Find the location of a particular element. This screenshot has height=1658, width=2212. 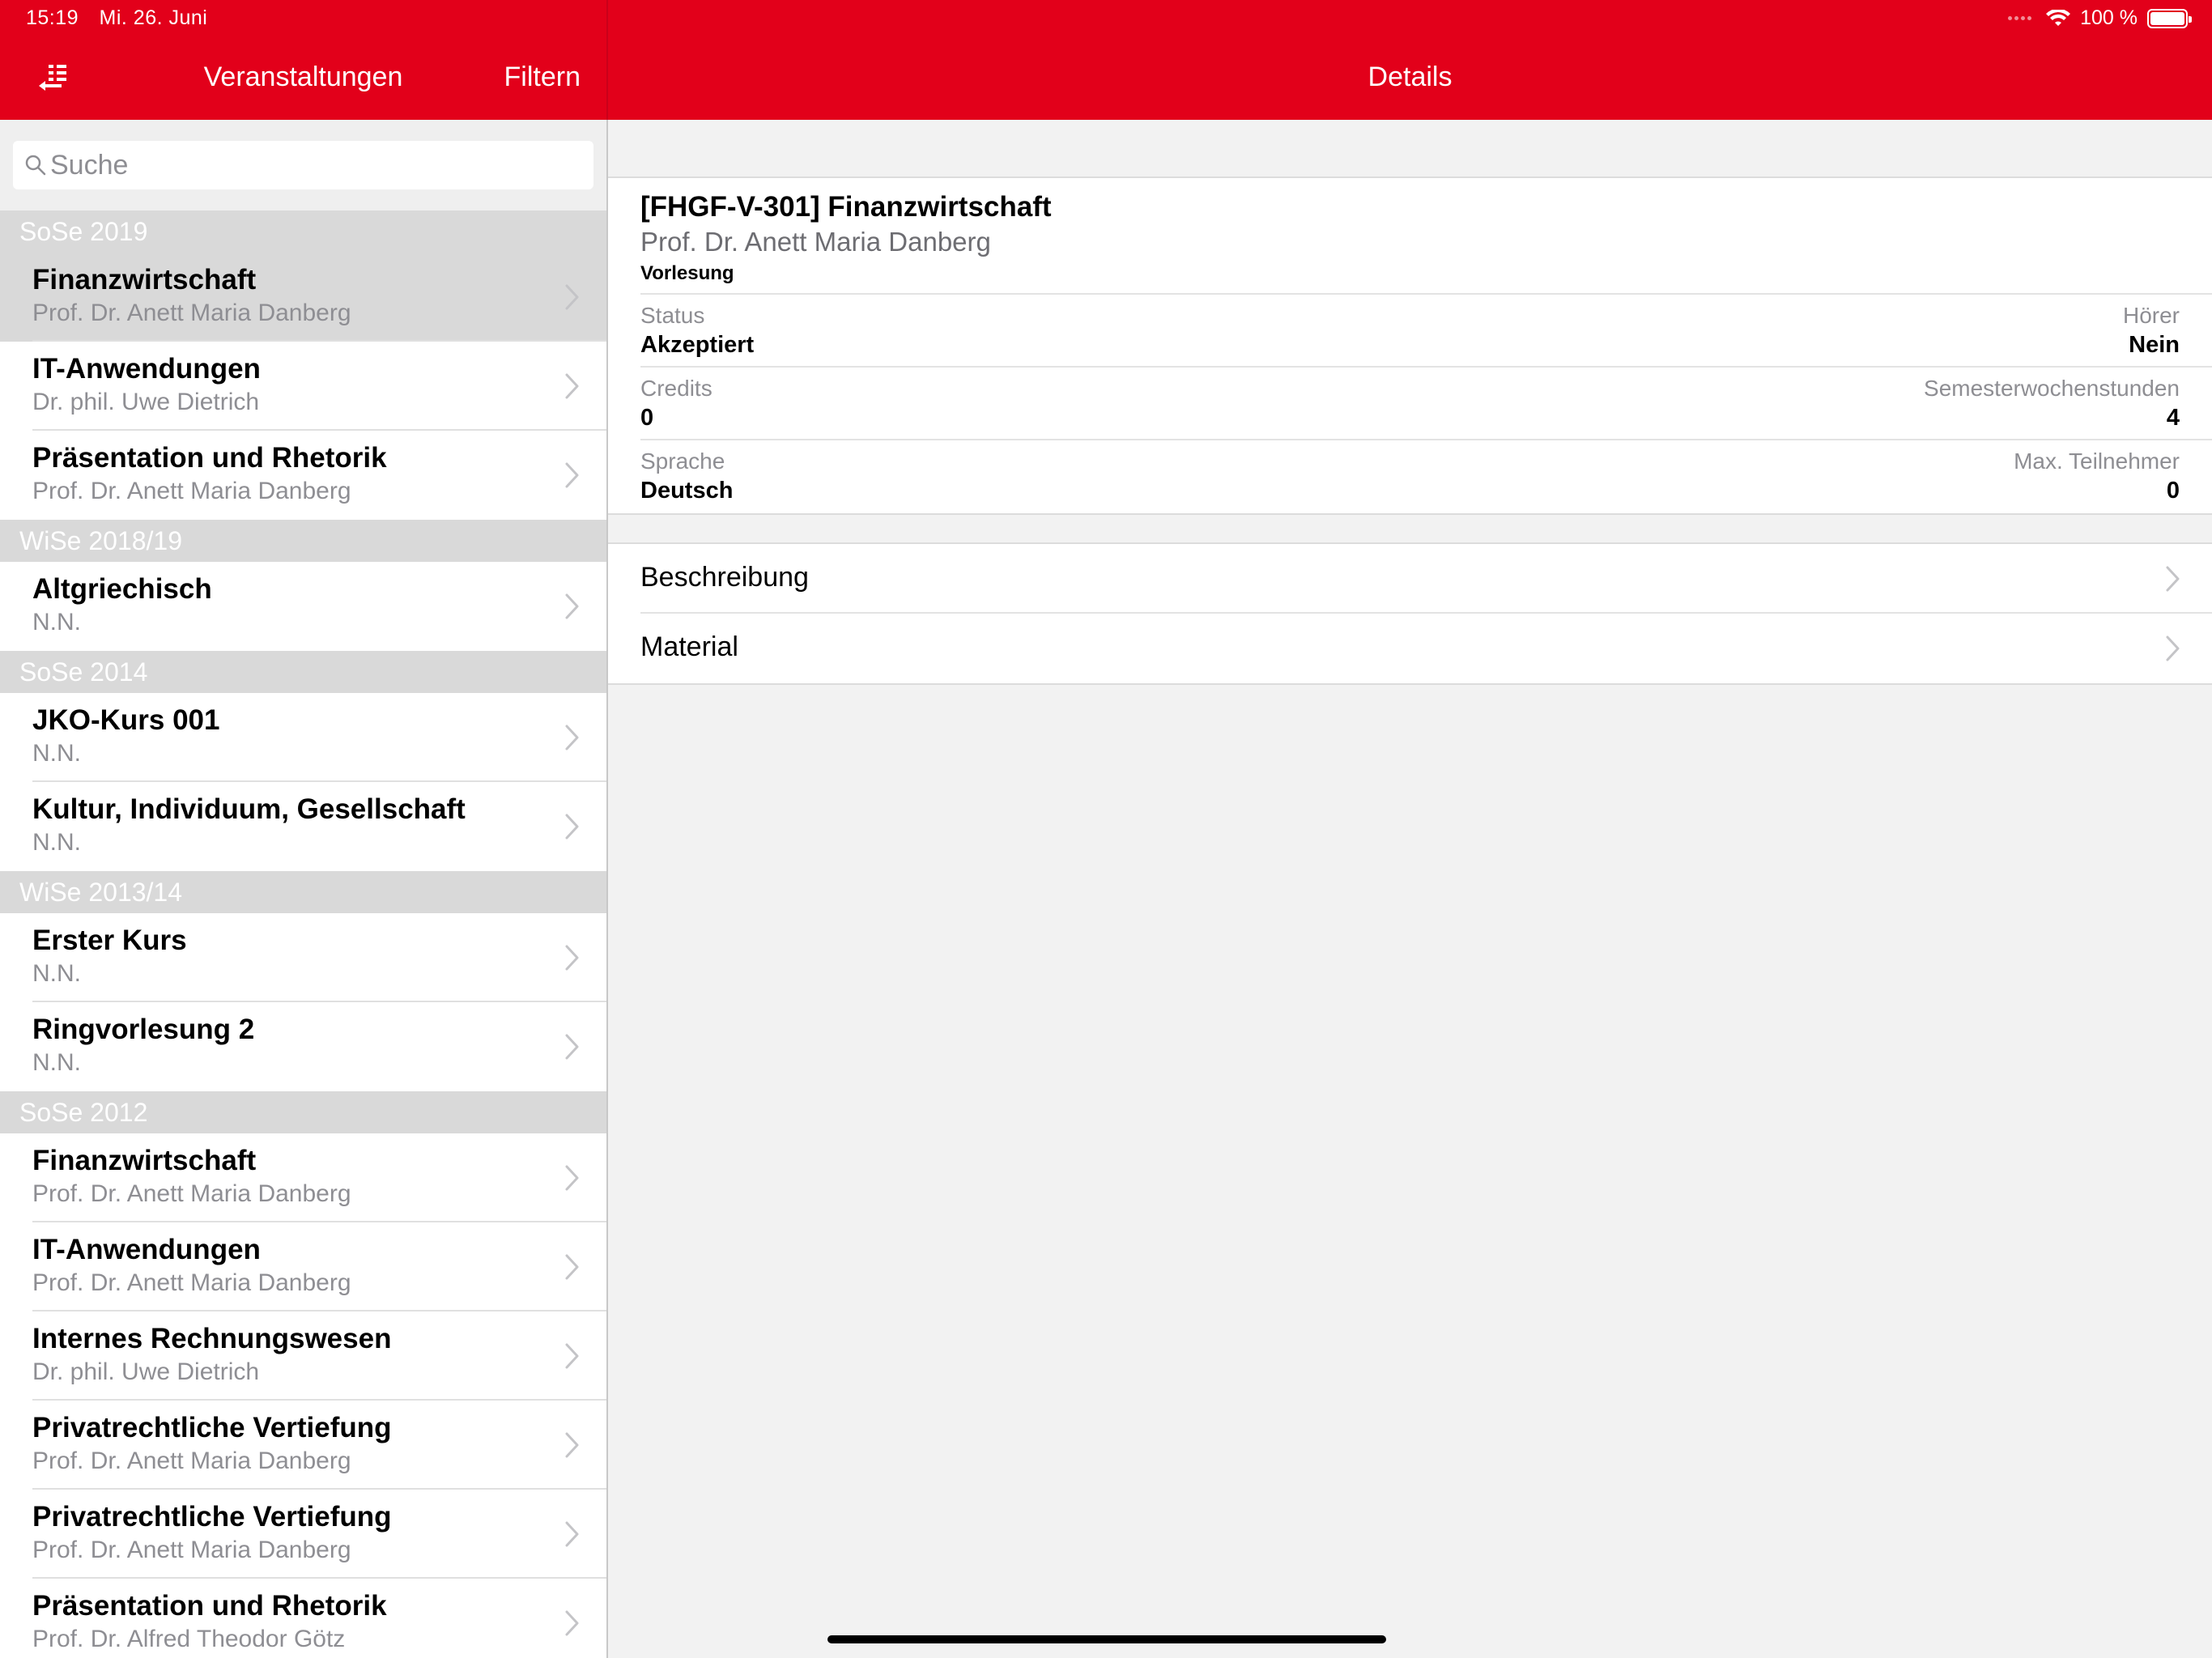

detail-link-description: Beschreibung is located at coordinates (1426, 579).